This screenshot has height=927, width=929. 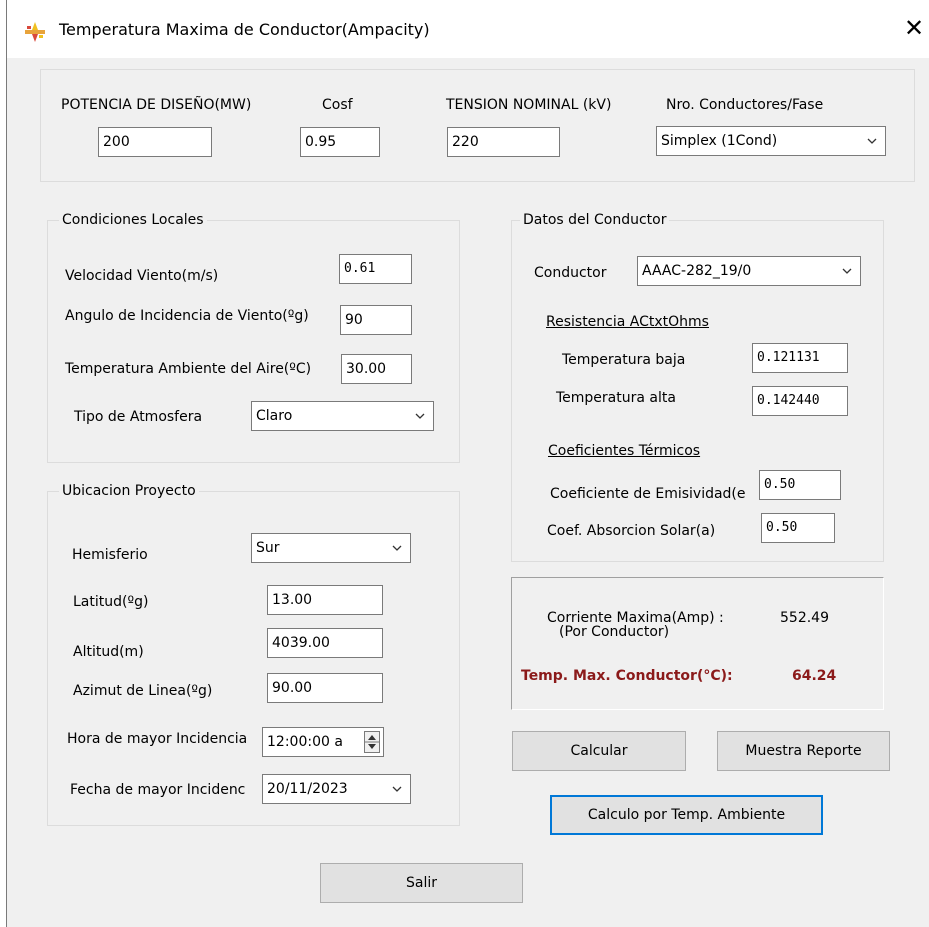 I want to click on conductores-select: Simplex (1Cond), so click(x=771, y=141).